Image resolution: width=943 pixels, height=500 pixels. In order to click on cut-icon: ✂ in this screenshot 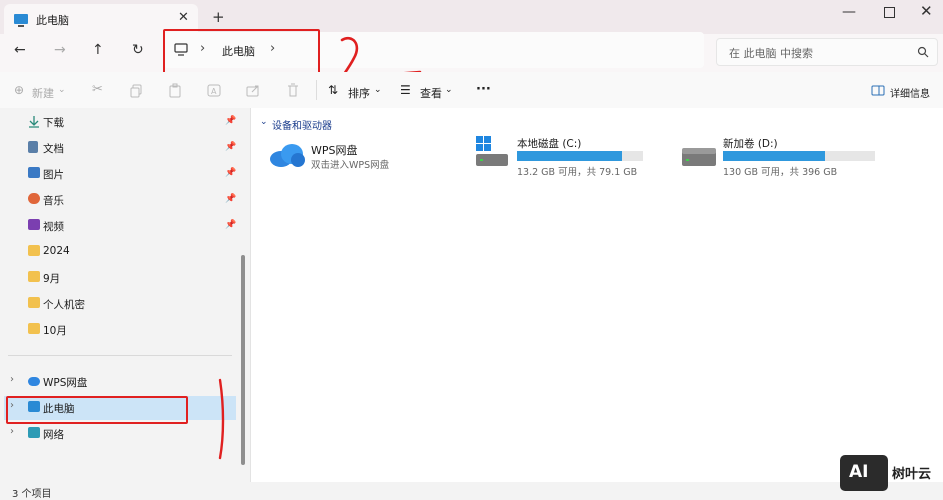, I will do `click(97, 89)`.